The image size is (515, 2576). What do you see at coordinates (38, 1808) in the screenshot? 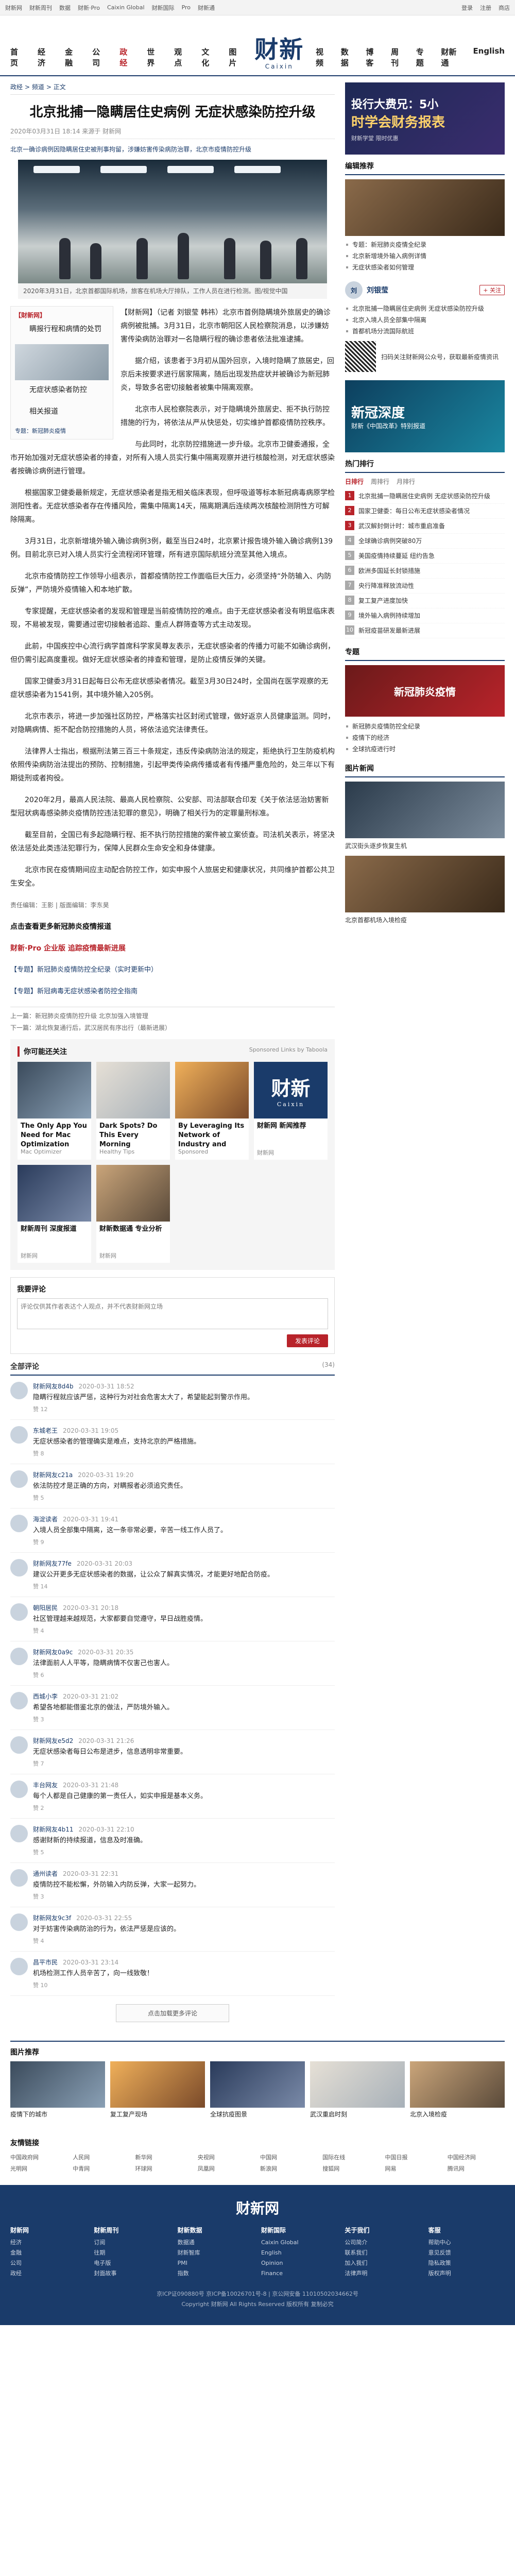
I see `like-button: 赞 2` at bounding box center [38, 1808].